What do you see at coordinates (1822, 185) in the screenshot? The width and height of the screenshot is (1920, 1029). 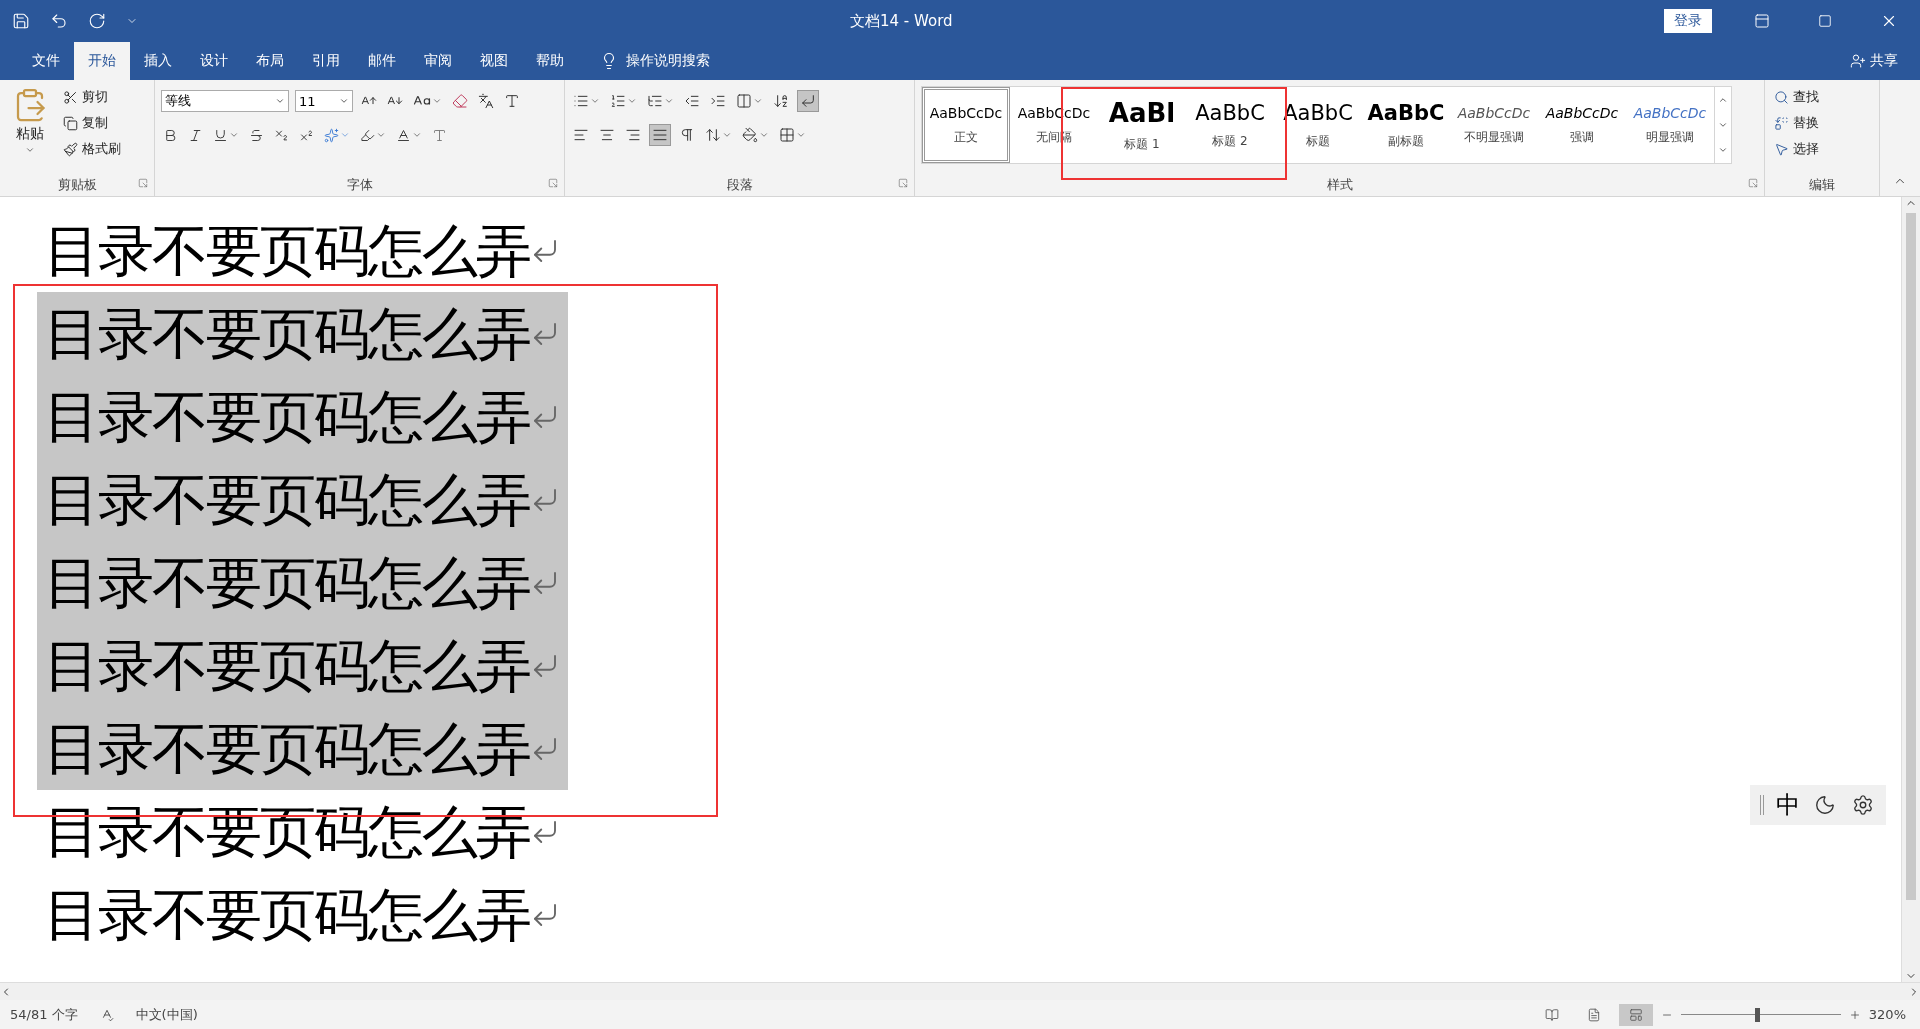 I see `group-label: 编辑` at bounding box center [1822, 185].